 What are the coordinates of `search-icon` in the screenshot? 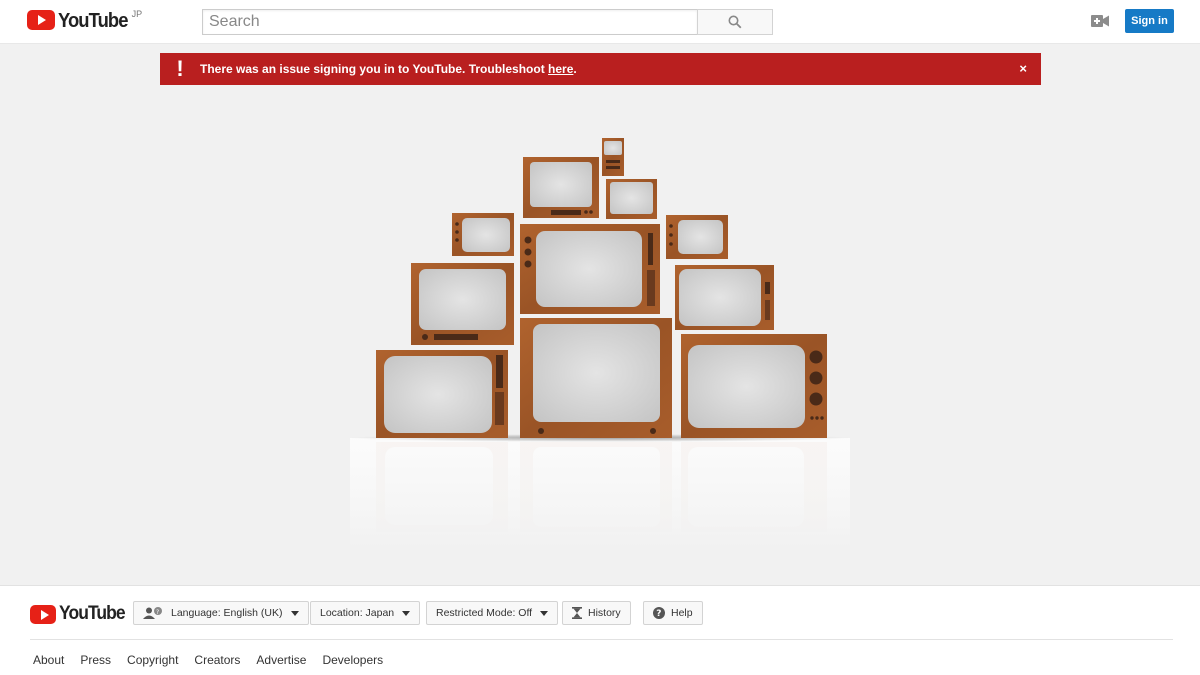 It's located at (735, 22).